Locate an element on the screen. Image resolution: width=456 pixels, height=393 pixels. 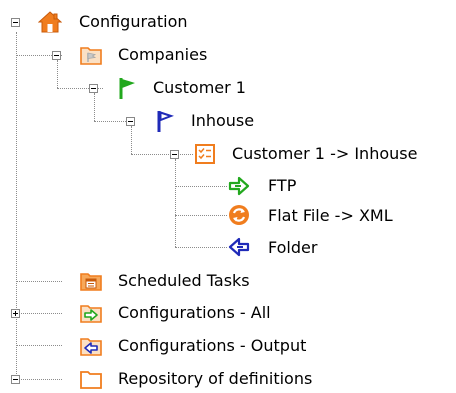
checklist-icon is located at coordinates (205, 154).